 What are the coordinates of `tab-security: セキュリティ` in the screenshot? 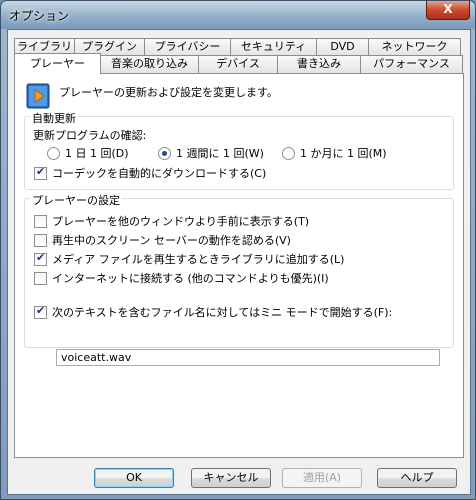 It's located at (273, 47).